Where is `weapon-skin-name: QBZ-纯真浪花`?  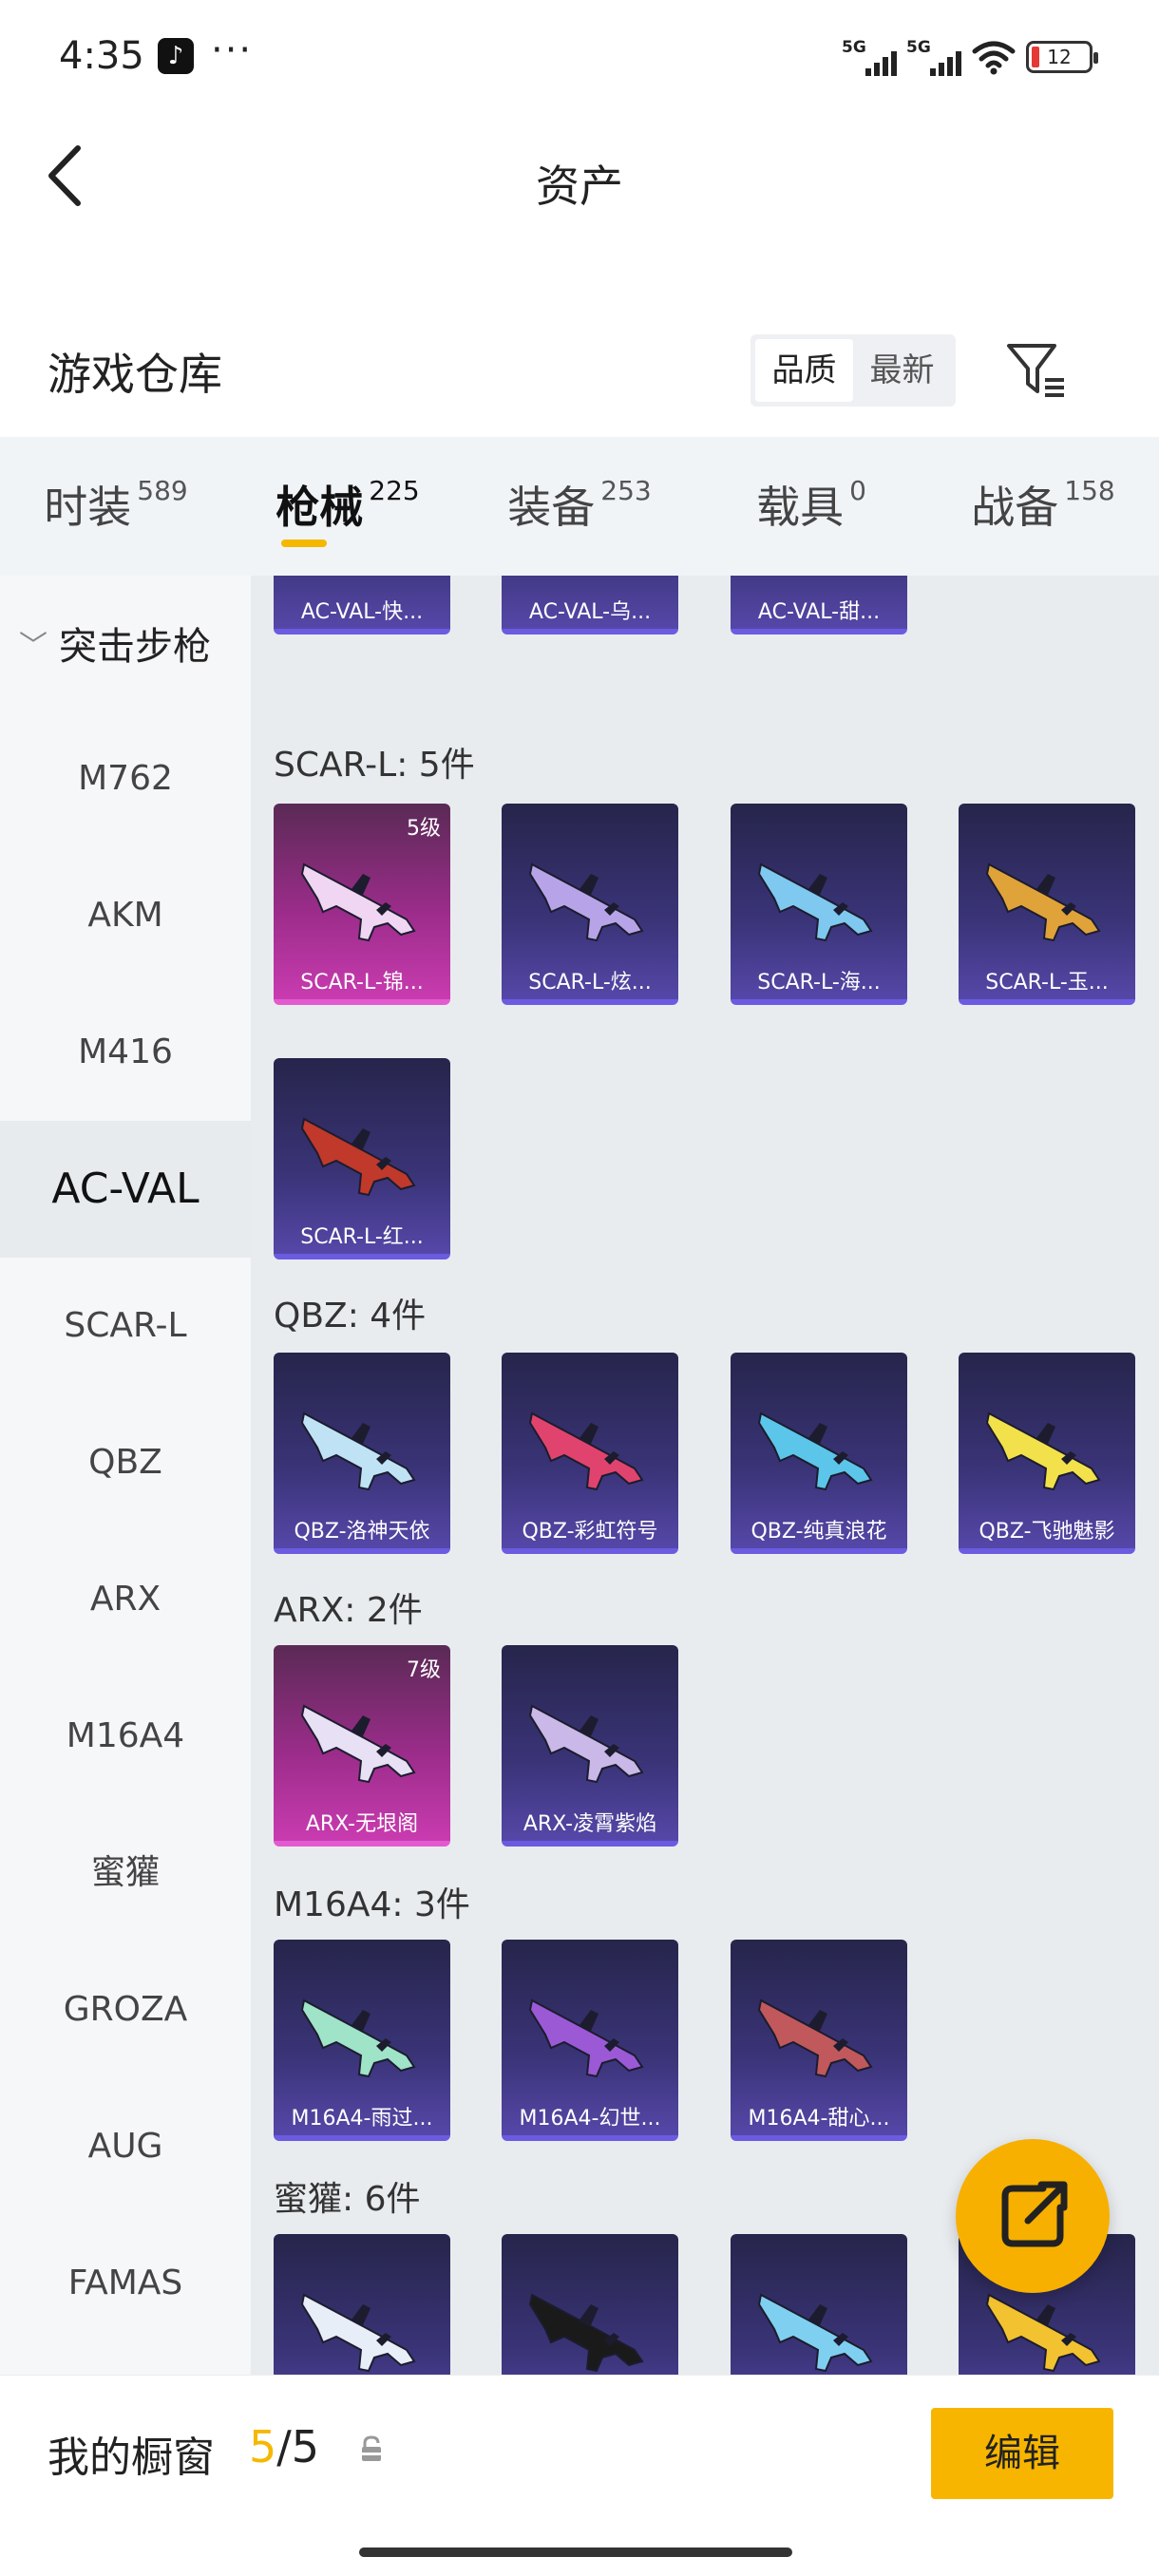
weapon-skin-name: QBZ-纯真浪花 is located at coordinates (818, 1532).